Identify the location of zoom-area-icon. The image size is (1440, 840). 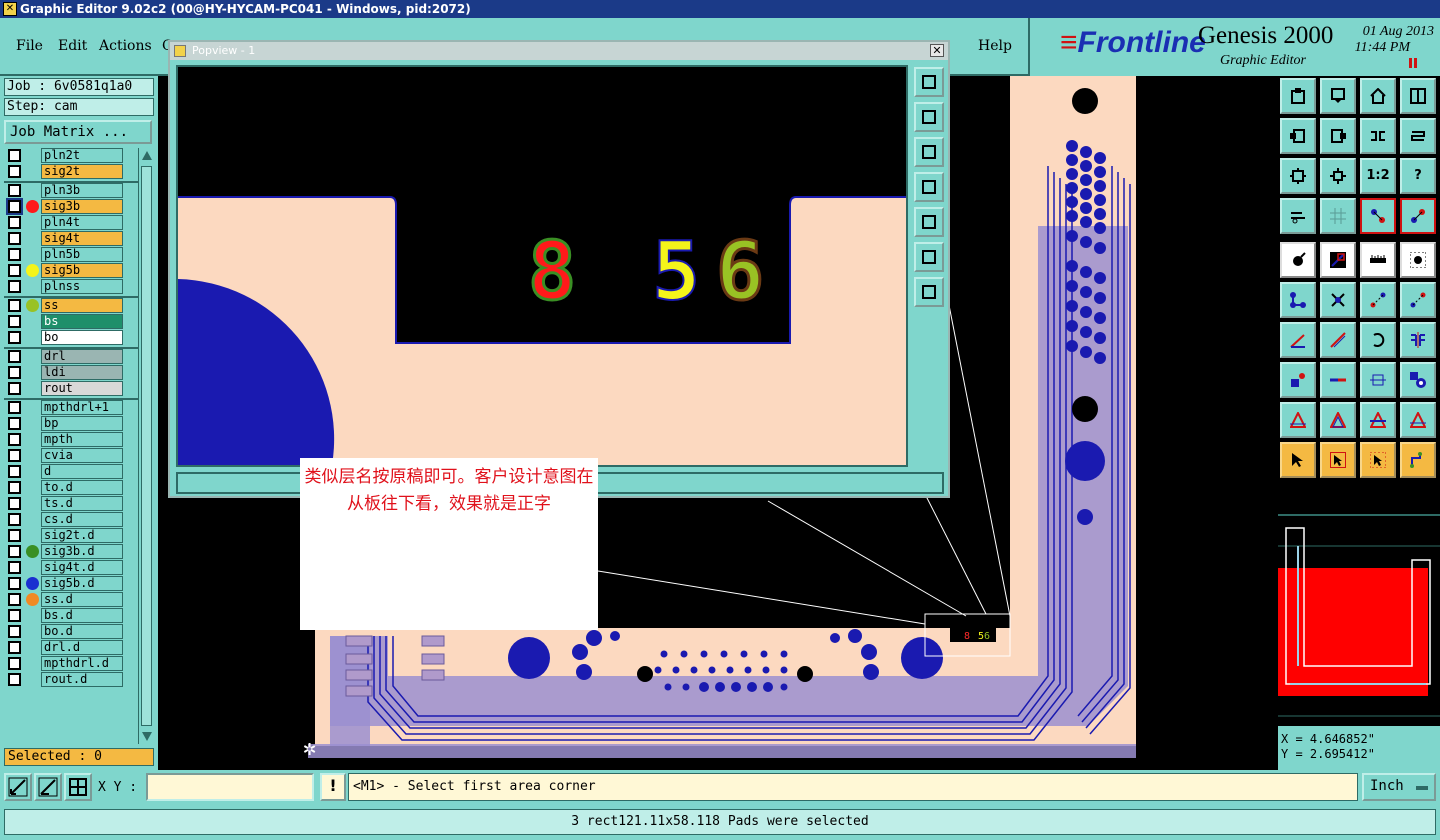
(18, 787).